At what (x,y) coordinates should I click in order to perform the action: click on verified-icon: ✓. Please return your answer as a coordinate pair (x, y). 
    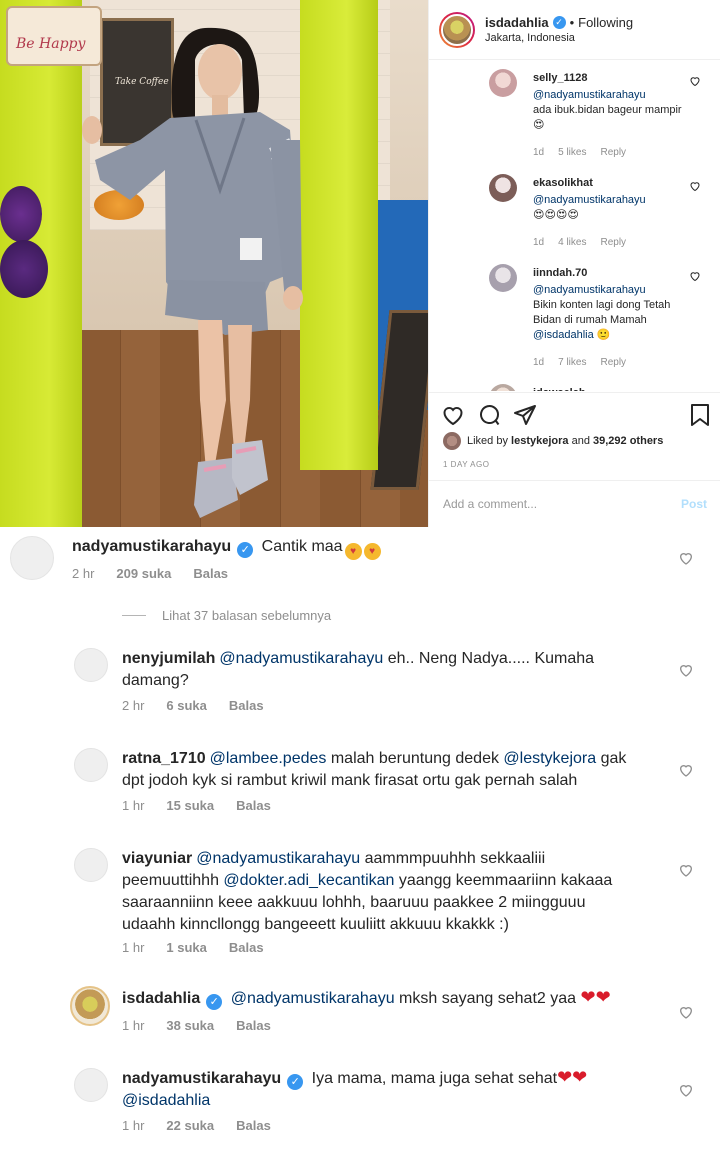
    Looking at the image, I should click on (295, 1082).